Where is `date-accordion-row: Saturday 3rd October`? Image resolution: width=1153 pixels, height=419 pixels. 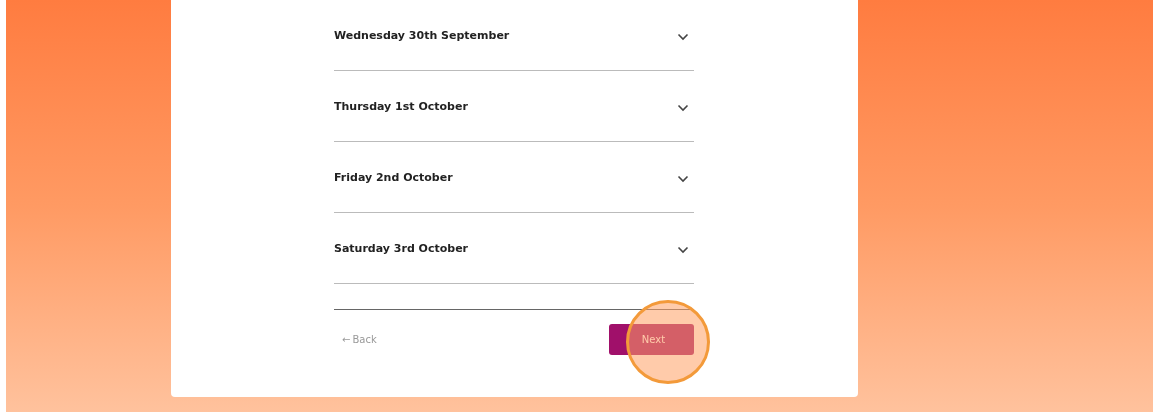 date-accordion-row: Saturday 3rd October is located at coordinates (514, 248).